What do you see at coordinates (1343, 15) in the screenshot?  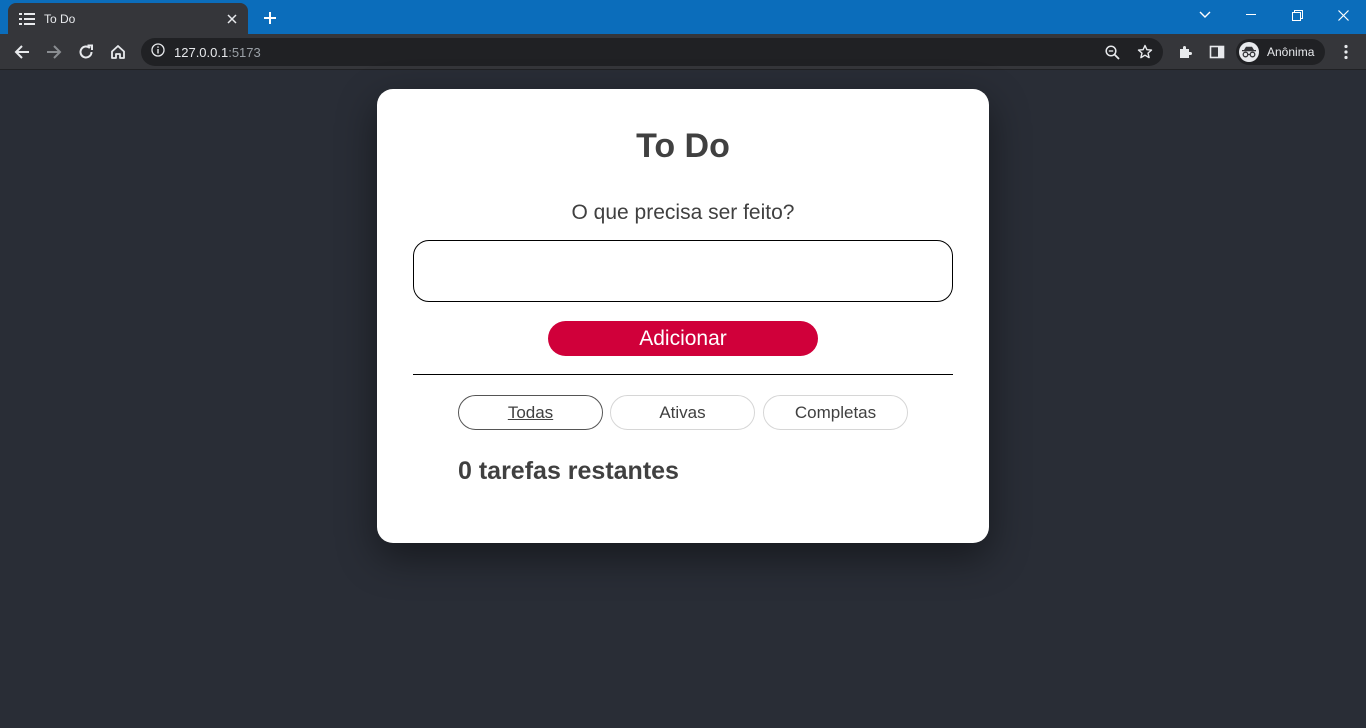 I see `close-window-button` at bounding box center [1343, 15].